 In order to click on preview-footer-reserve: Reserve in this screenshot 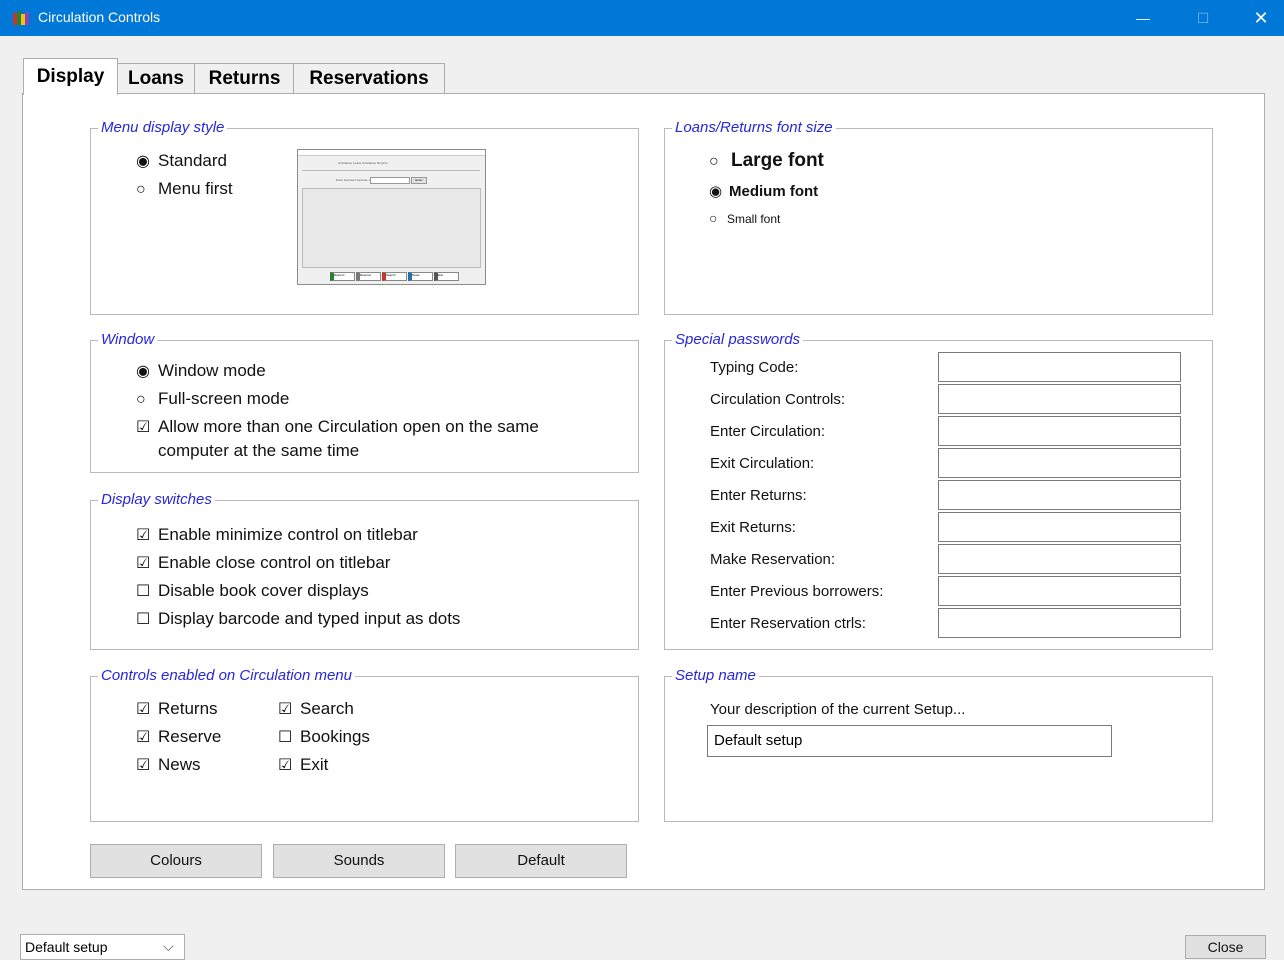, I will do `click(368, 276)`.